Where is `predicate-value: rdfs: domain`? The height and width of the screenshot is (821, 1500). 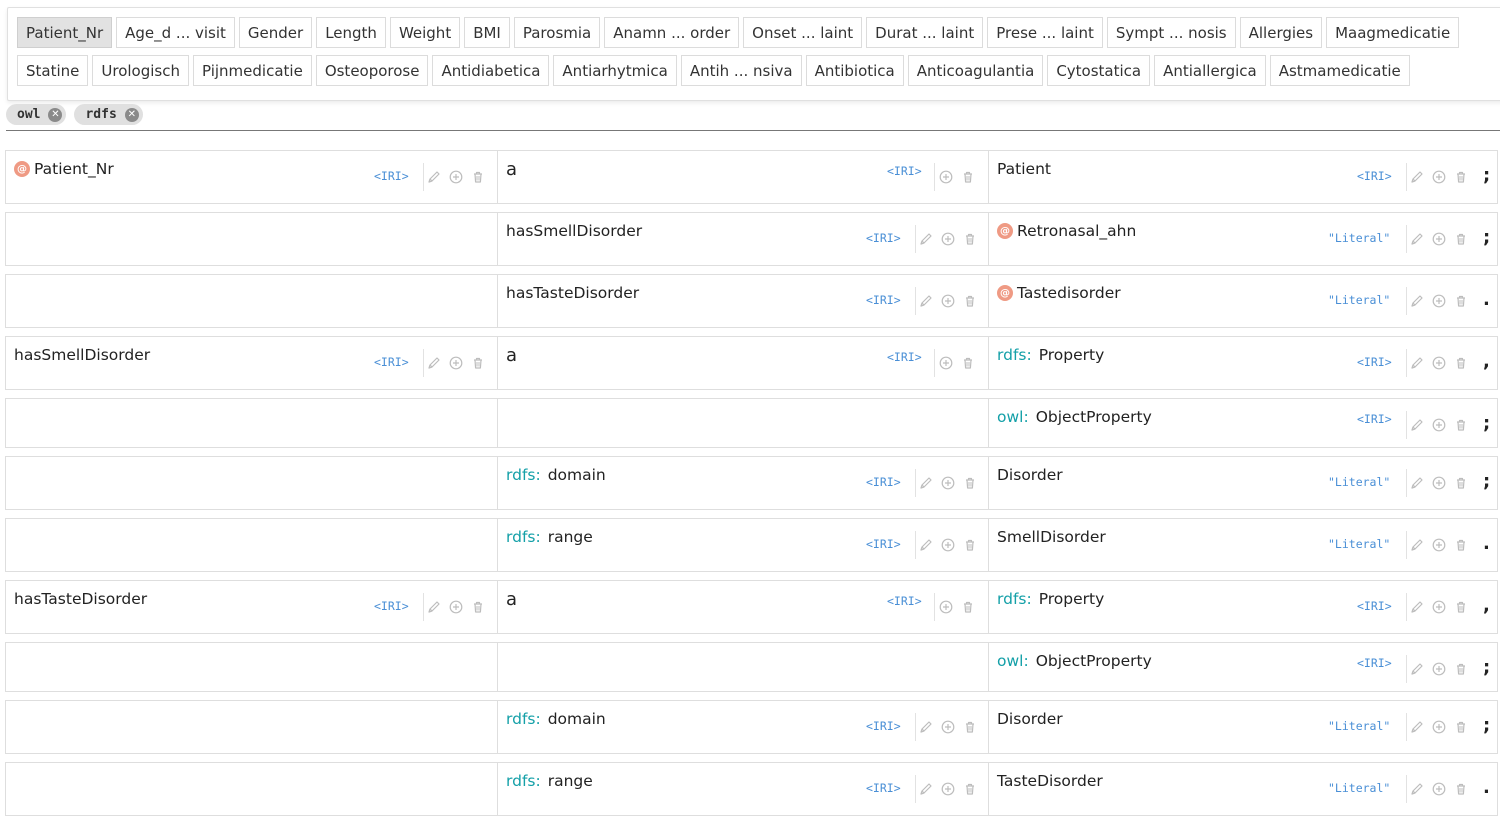
predicate-value: rdfs: domain is located at coordinates (556, 719).